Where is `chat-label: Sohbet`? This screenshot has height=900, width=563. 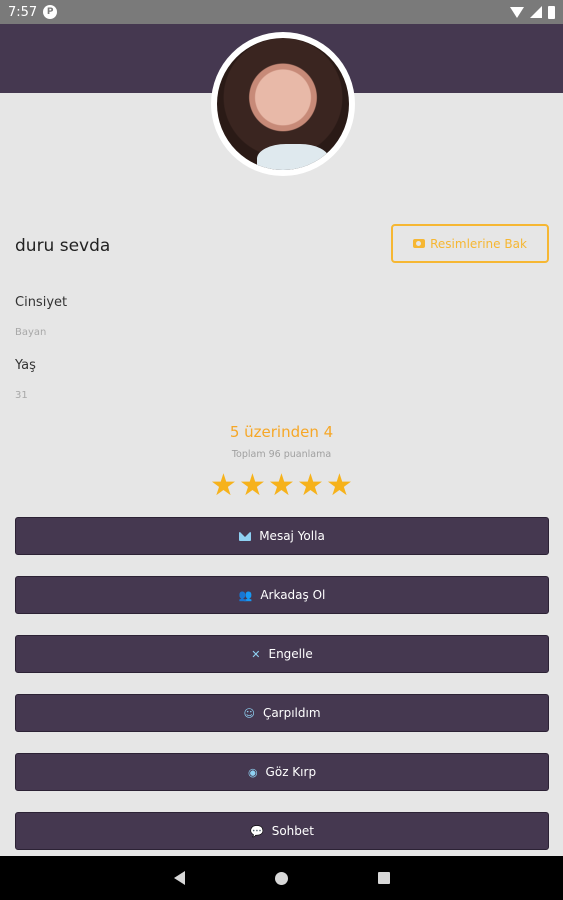
chat-label: Sohbet is located at coordinates (292, 831).